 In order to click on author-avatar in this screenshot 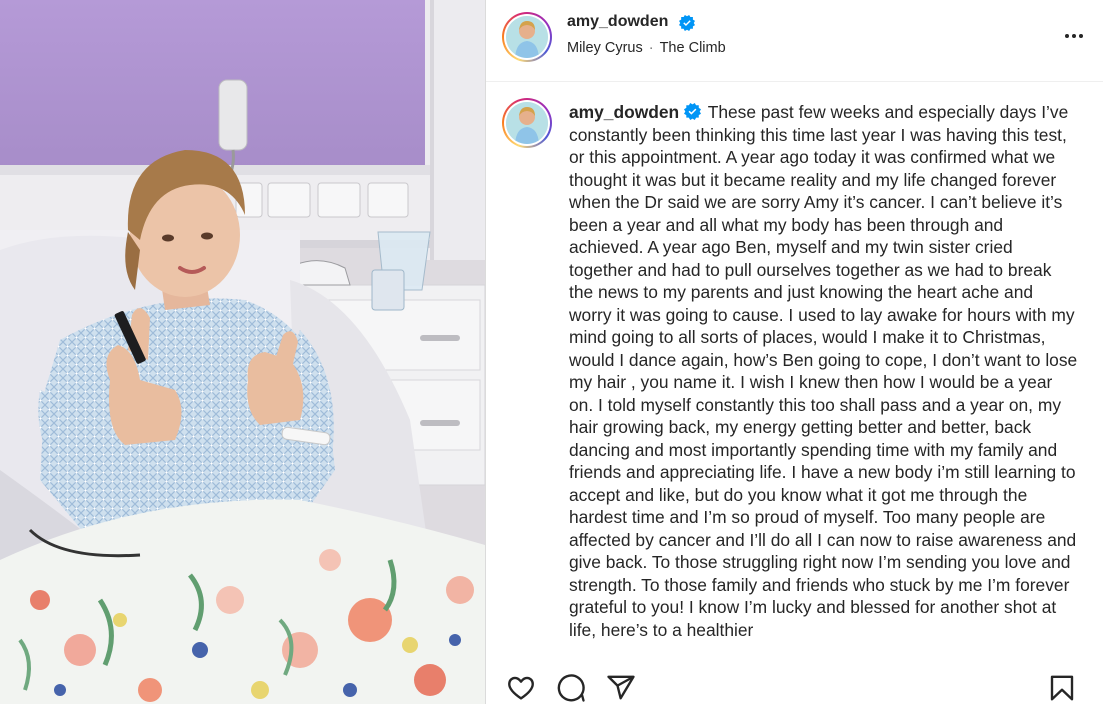, I will do `click(527, 37)`.